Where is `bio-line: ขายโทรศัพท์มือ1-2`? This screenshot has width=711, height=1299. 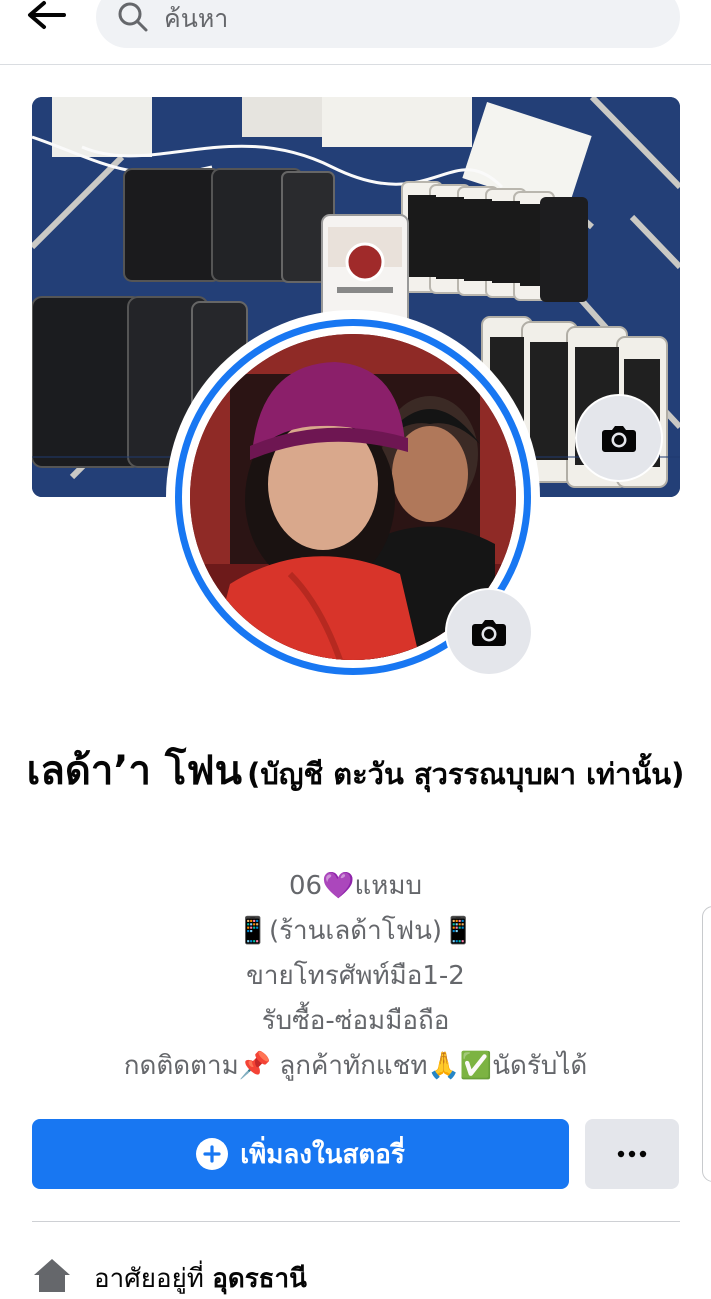 bio-line: ขายโทรศัพท์มือ1-2 is located at coordinates (355, 976).